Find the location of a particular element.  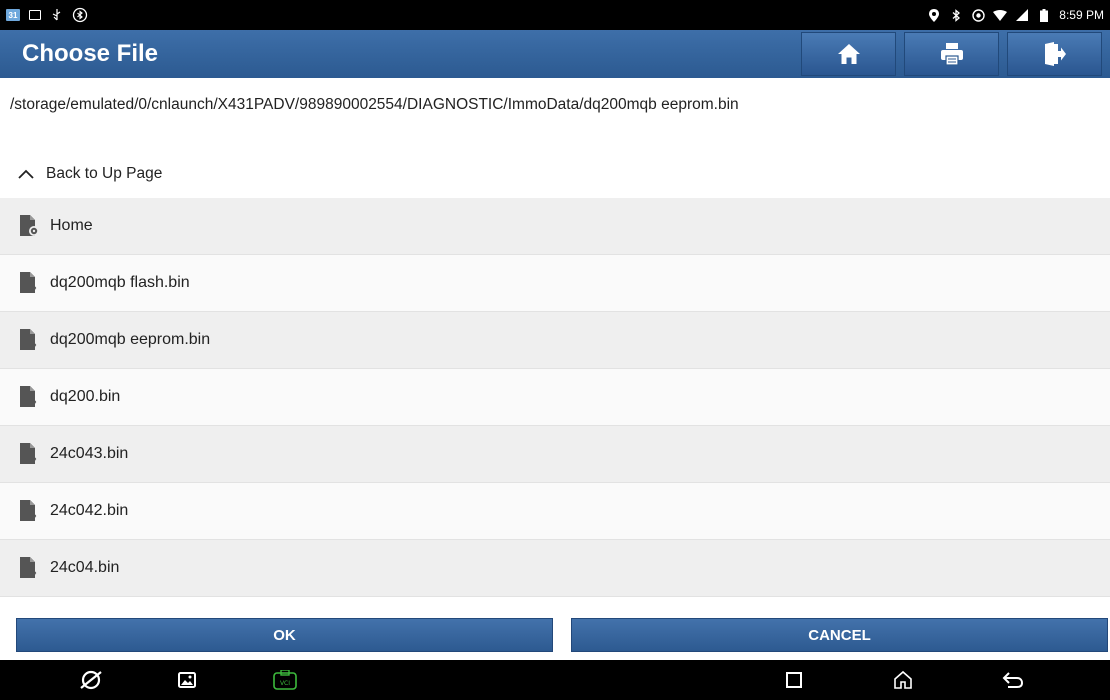

bluetooth-icon is located at coordinates (956, 15).